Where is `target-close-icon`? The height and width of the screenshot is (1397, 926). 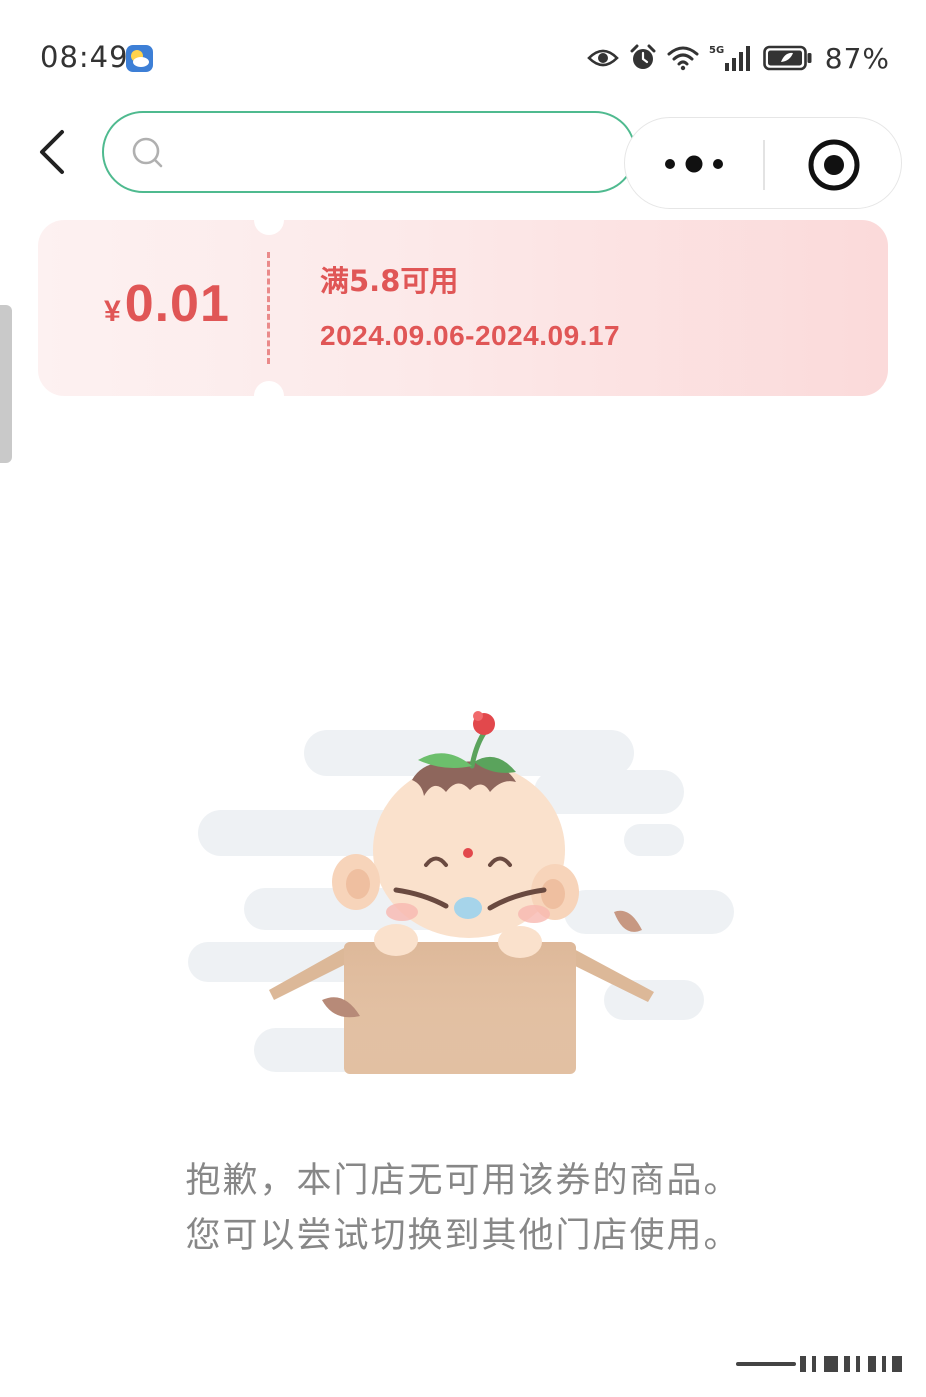
target-close-icon is located at coordinates (834, 165).